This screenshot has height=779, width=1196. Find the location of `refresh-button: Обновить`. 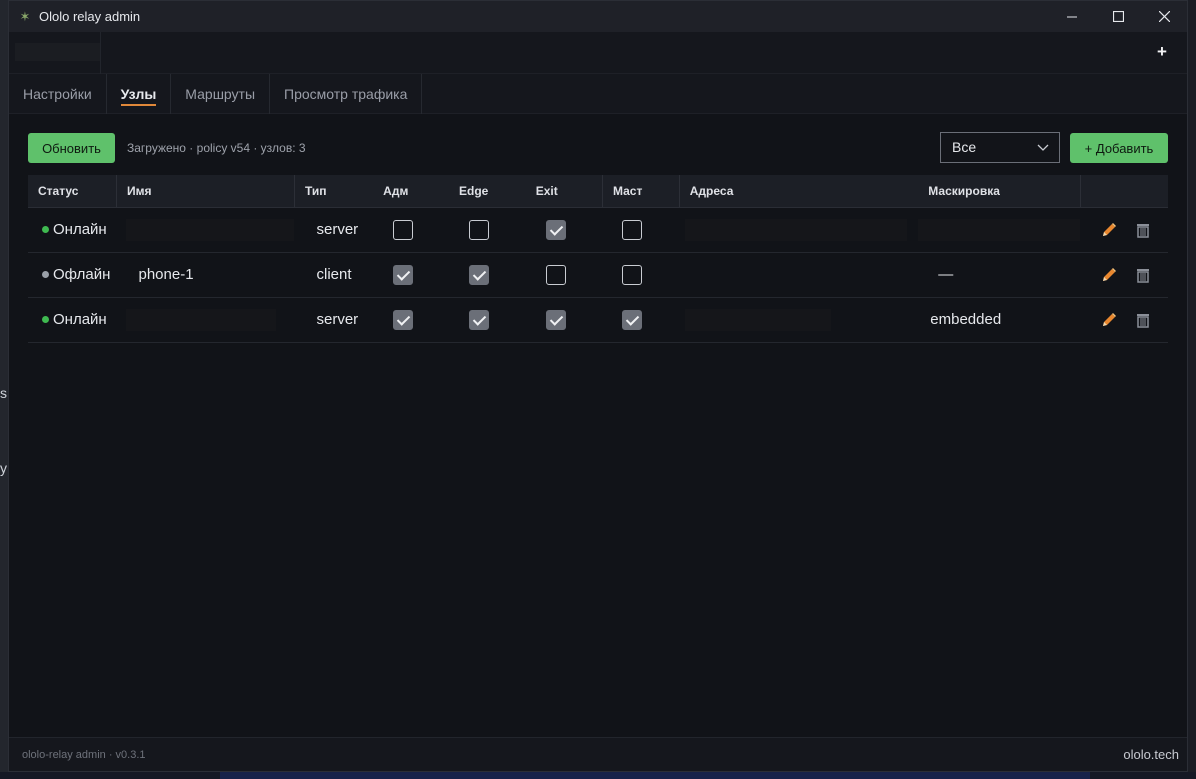

refresh-button: Обновить is located at coordinates (71, 148).